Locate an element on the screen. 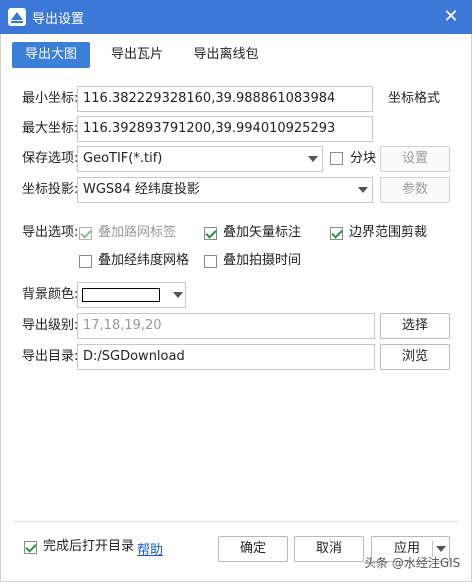 Image resolution: width=472 pixels, height=582 pixels. export-dir-input: D:/SGDownload is located at coordinates (226, 357).